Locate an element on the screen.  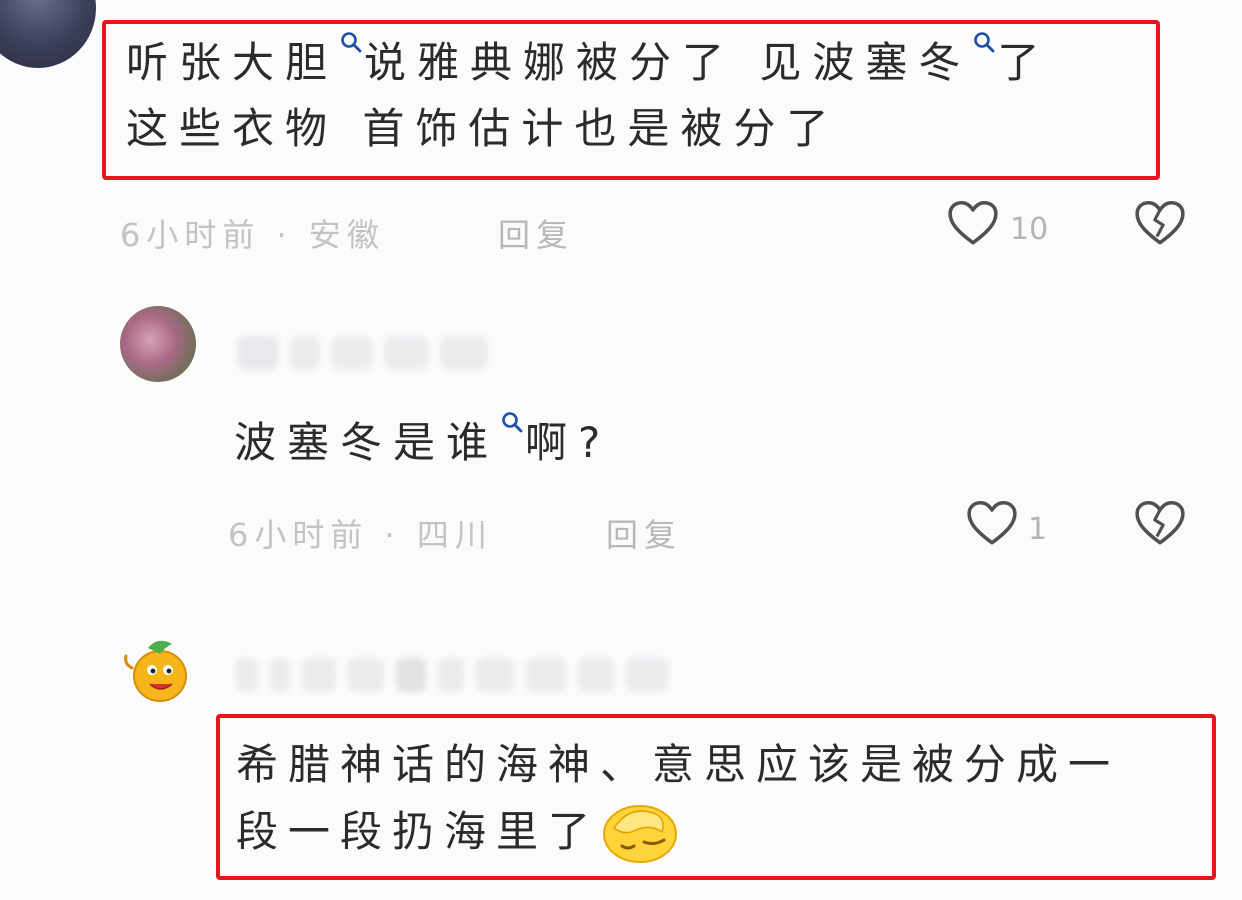
comment-2-meta: 6小时前 · 四川 is located at coordinates (360, 535).